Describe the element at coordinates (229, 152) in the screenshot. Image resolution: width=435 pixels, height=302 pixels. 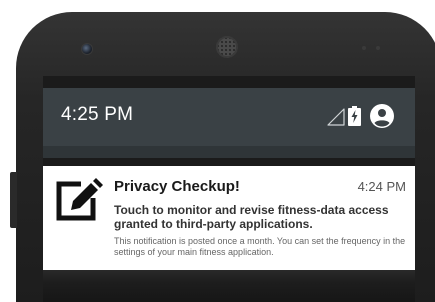
I see `shade-divider` at that location.